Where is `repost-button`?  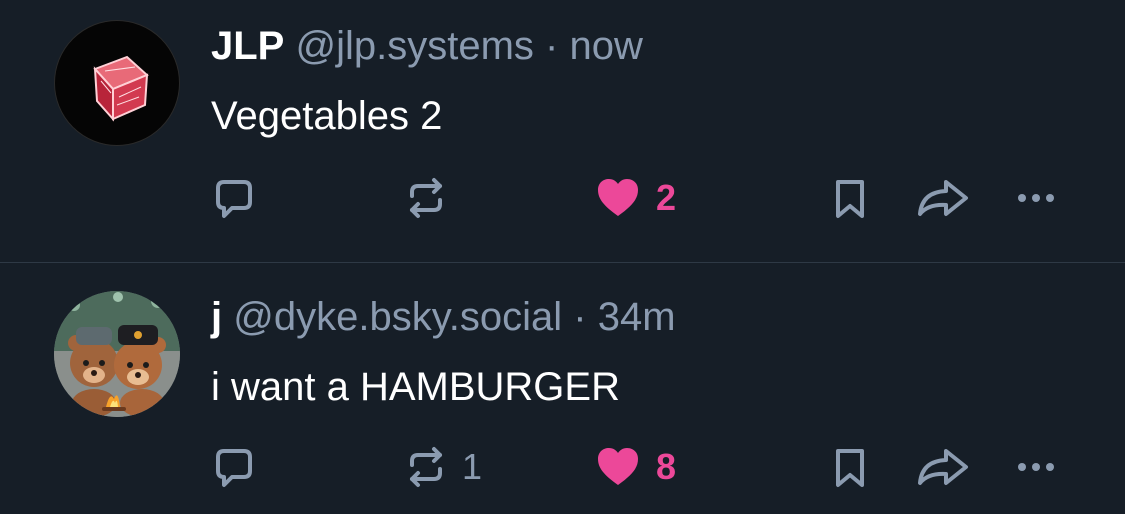 repost-button is located at coordinates (432, 198).